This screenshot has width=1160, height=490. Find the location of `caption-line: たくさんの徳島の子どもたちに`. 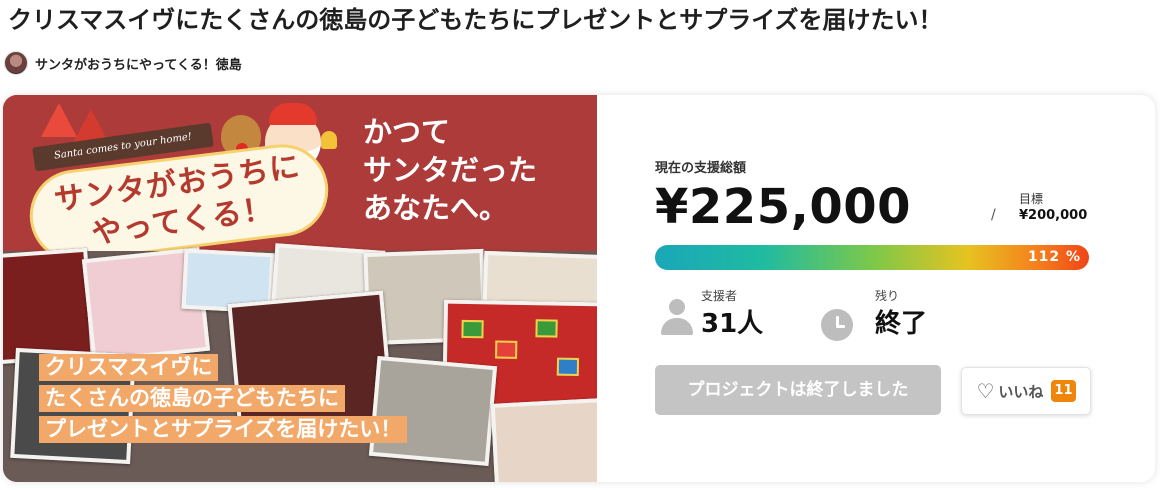

caption-line: たくさんの徳島の子どもたちに is located at coordinates (192, 398).